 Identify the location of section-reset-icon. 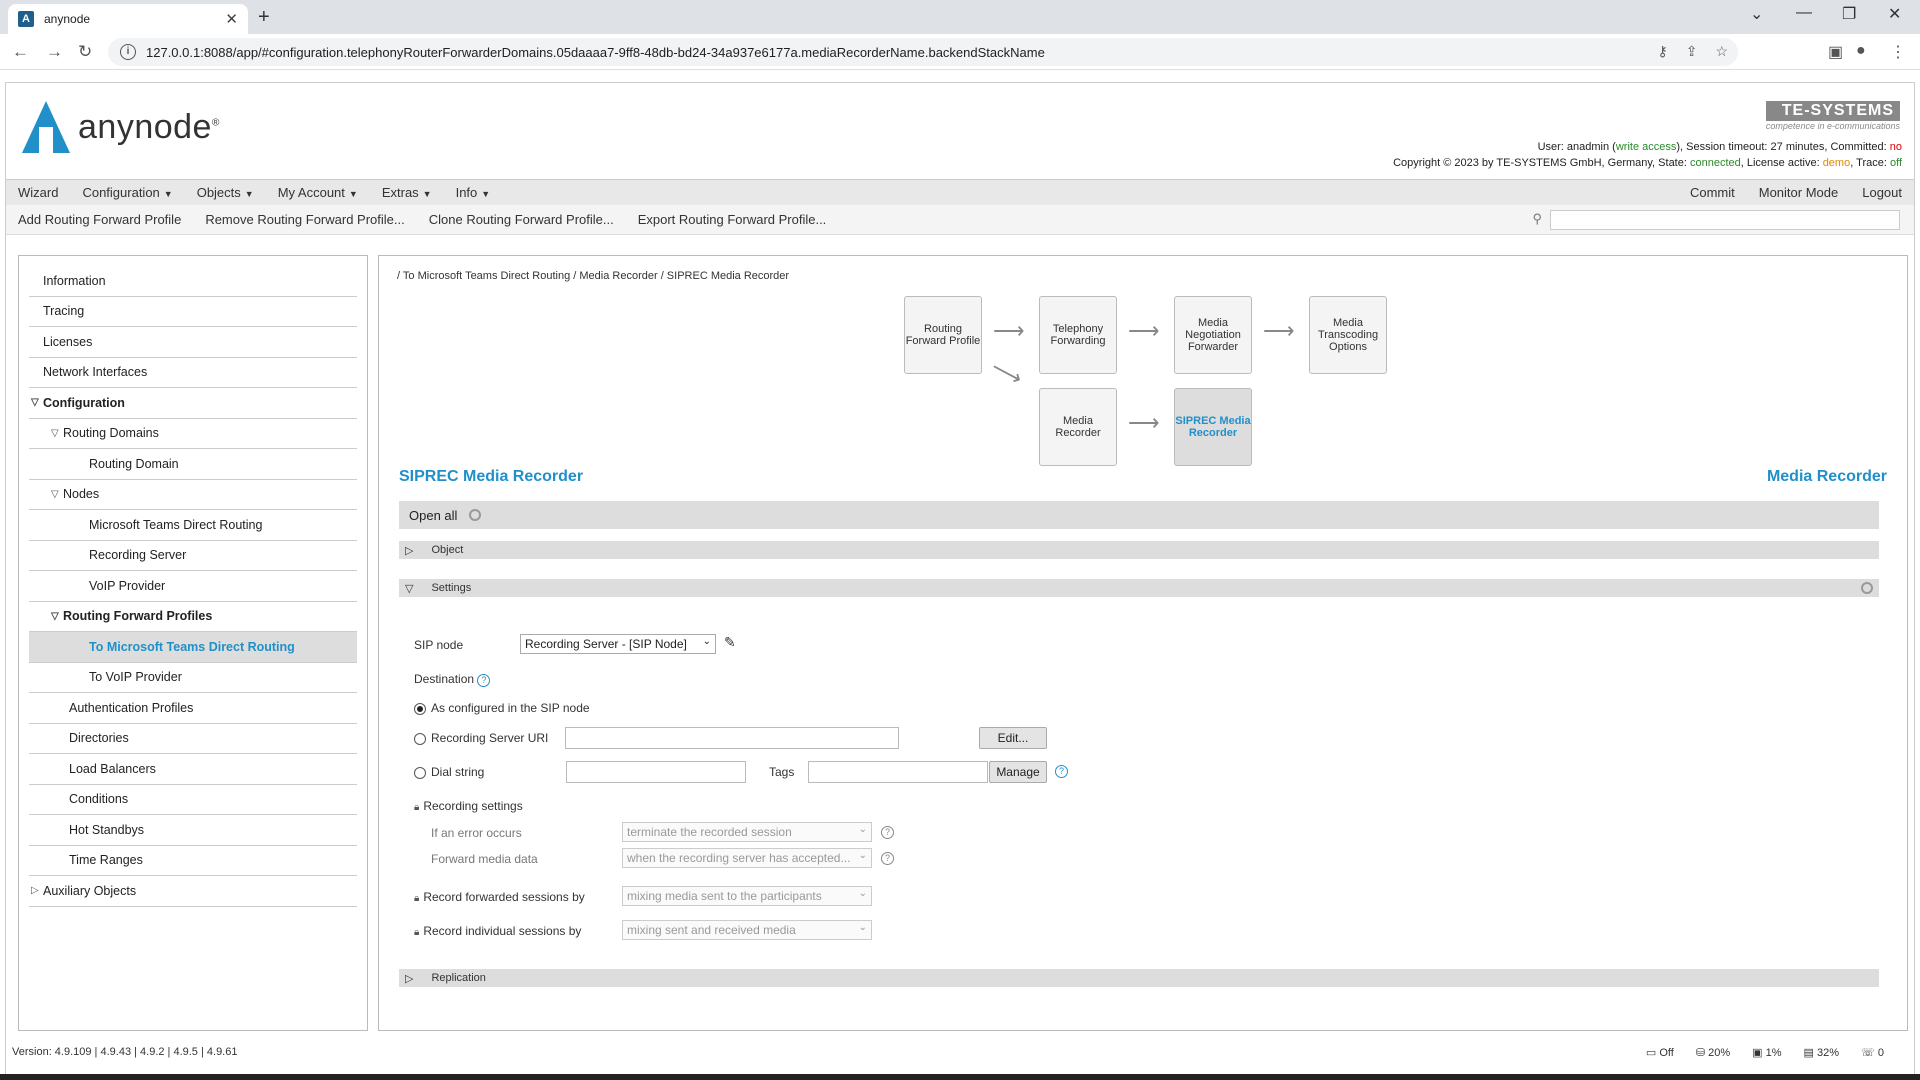
(1867, 588).